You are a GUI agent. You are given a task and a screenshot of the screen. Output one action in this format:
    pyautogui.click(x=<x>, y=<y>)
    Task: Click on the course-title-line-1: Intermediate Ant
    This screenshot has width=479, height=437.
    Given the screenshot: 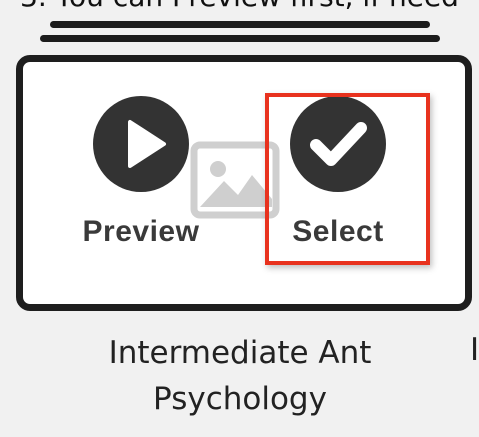 What is the action you would take?
    pyautogui.click(x=240, y=353)
    